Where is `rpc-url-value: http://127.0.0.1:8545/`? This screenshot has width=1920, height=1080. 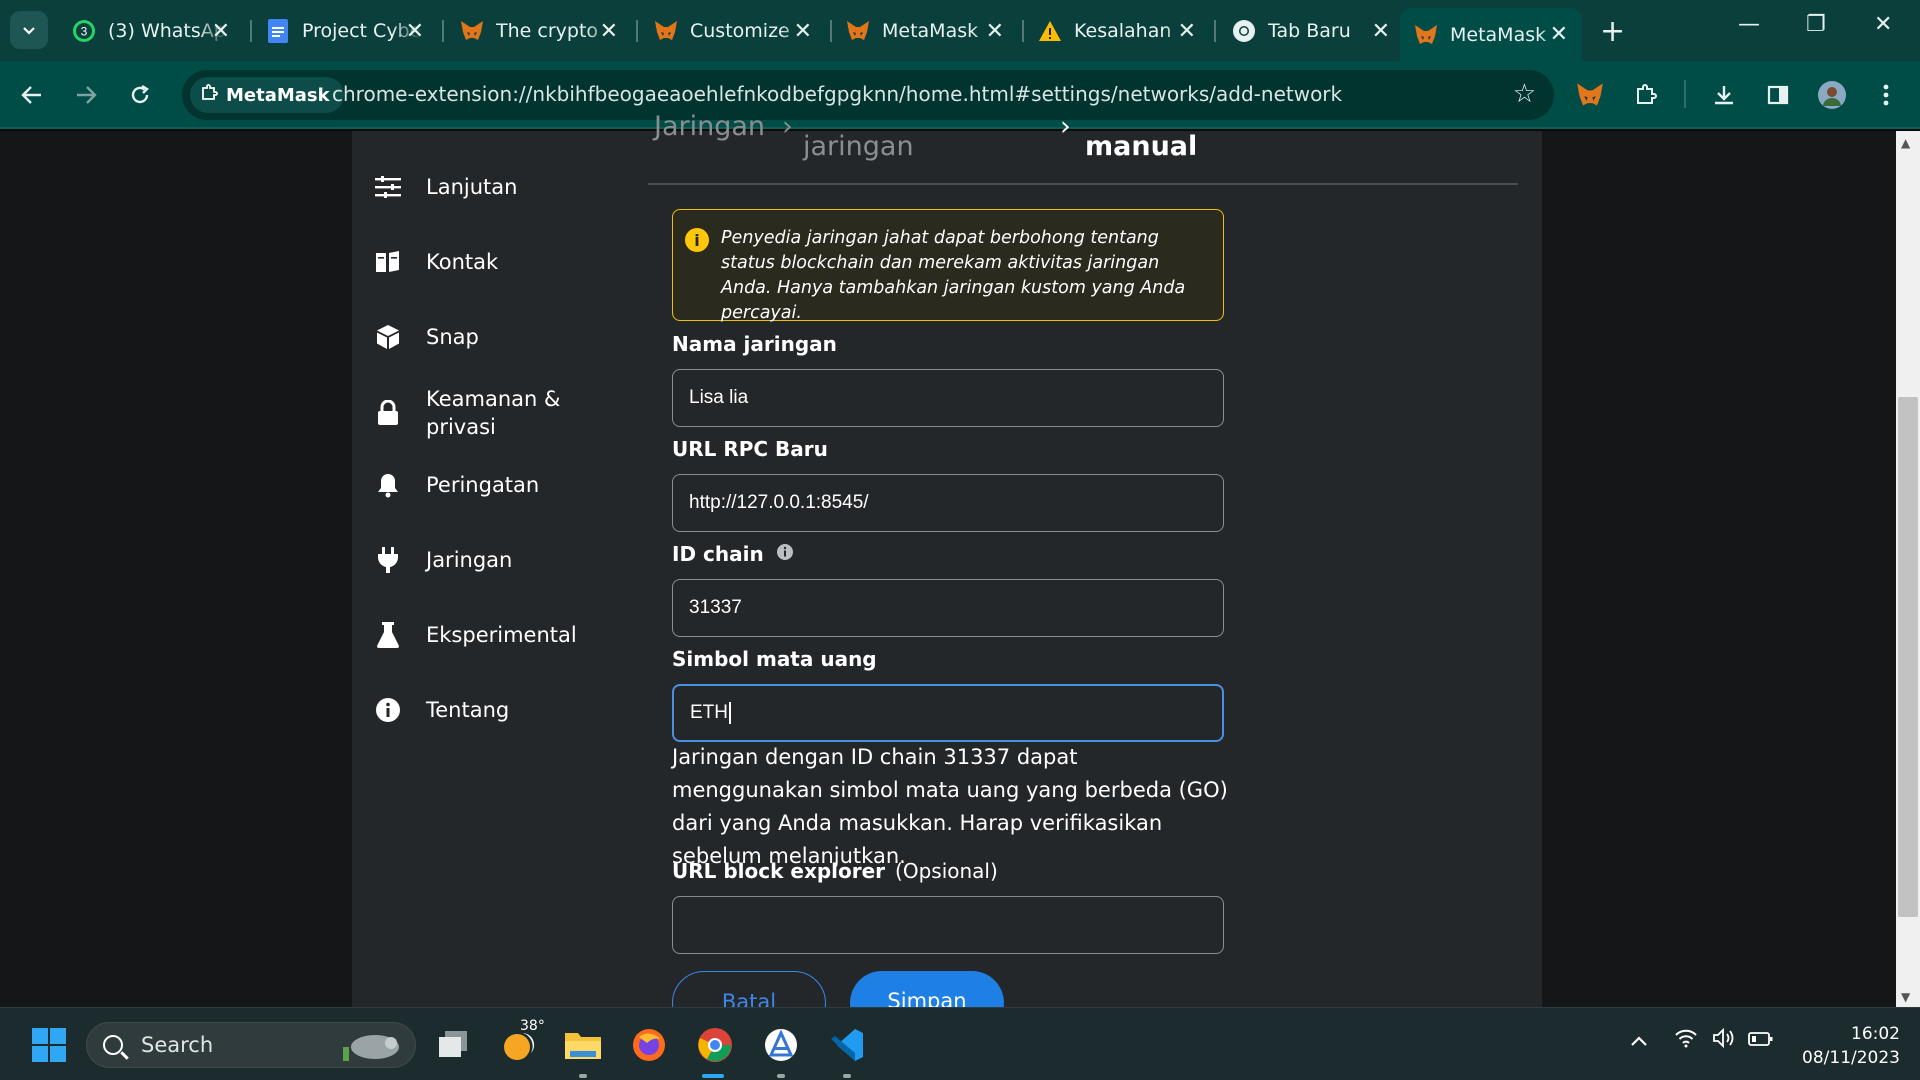
rpc-url-value: http://127.0.0.1:8545/ is located at coordinates (779, 502).